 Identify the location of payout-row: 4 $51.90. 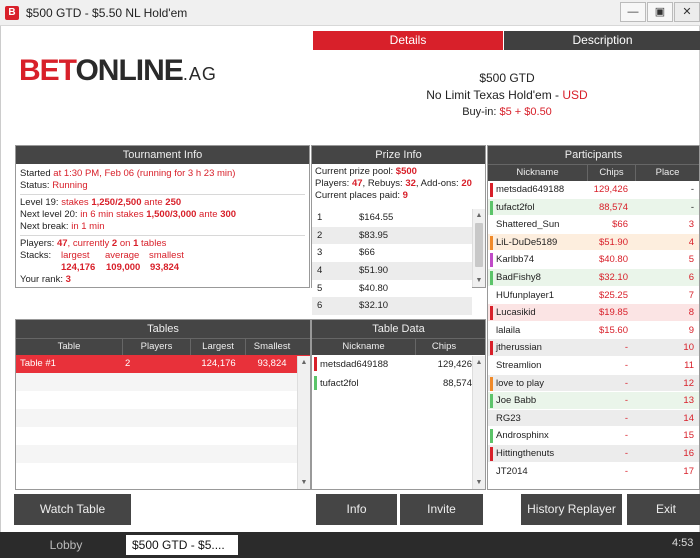
(392, 271).